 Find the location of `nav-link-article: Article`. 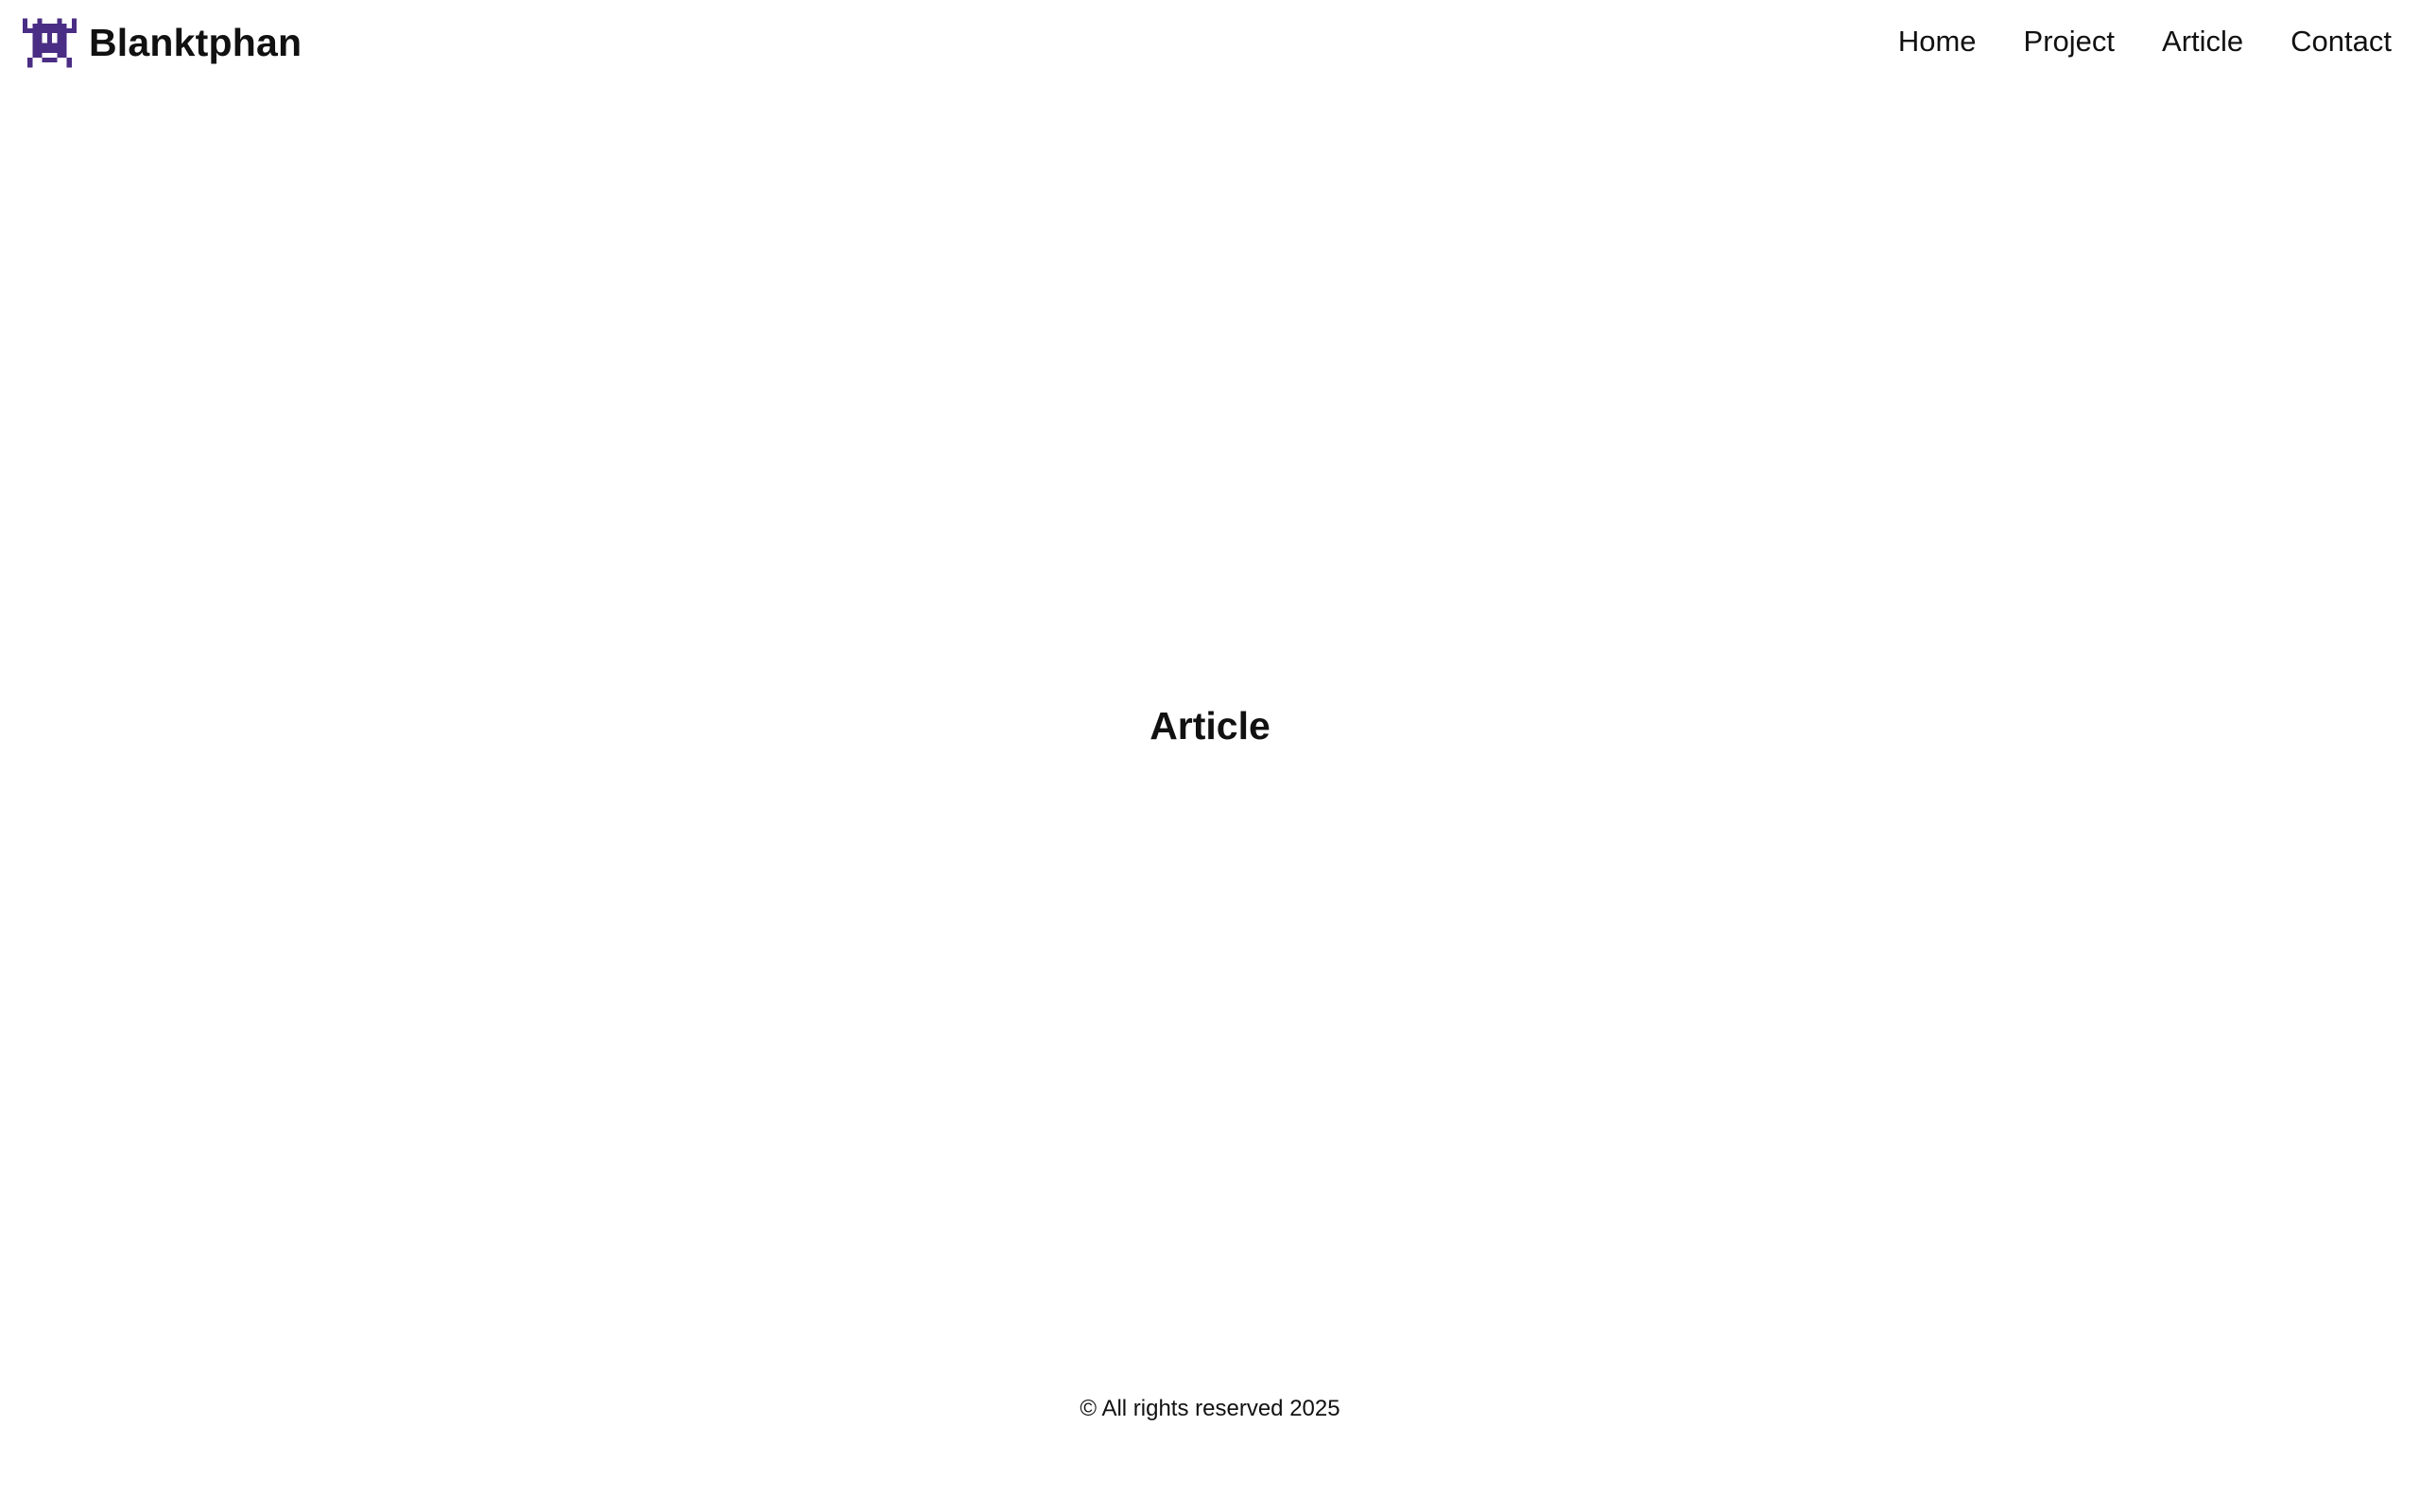

nav-link-article: Article is located at coordinates (2202, 41).